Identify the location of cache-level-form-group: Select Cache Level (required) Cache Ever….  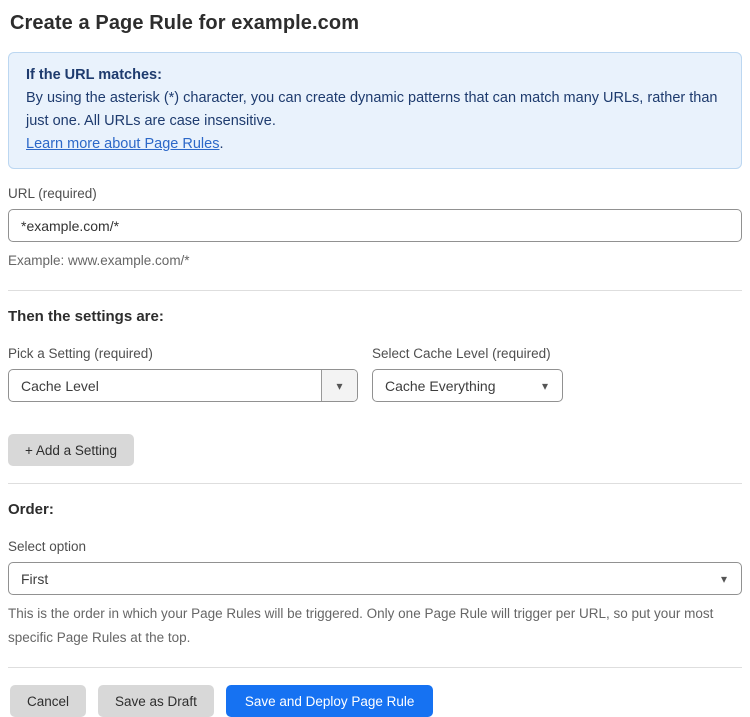
(467, 374).